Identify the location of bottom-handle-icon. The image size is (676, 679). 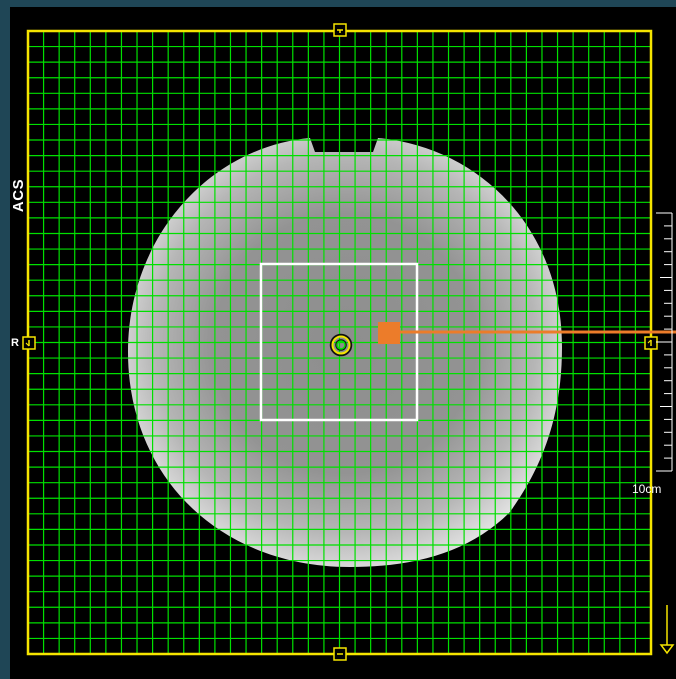
(340, 654).